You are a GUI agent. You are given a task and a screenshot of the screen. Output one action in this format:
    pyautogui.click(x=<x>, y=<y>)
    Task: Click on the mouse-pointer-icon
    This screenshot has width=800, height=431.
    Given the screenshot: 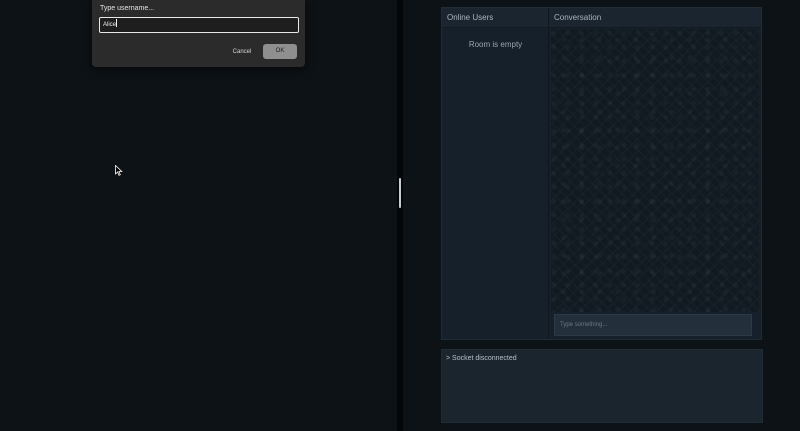 What is the action you would take?
    pyautogui.click(x=119, y=170)
    